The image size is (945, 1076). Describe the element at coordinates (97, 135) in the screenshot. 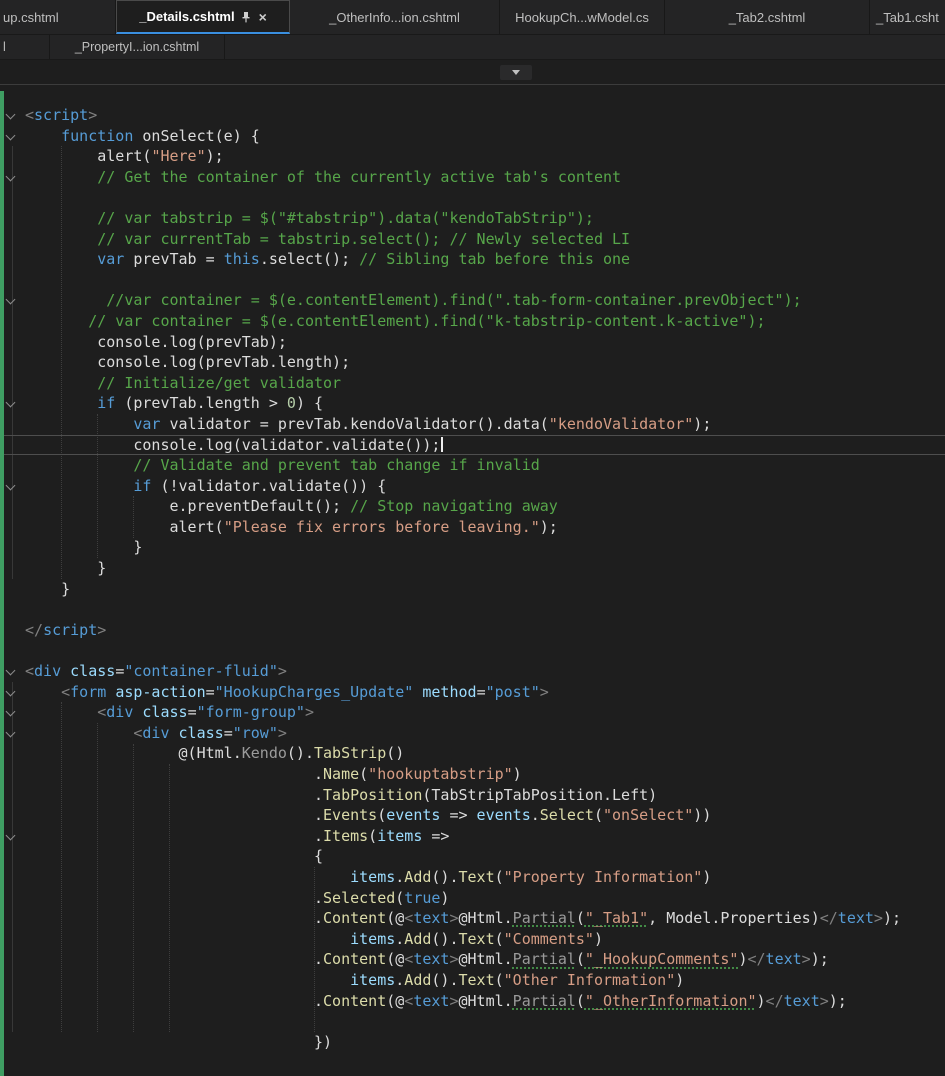

I see `code-token: function` at that location.